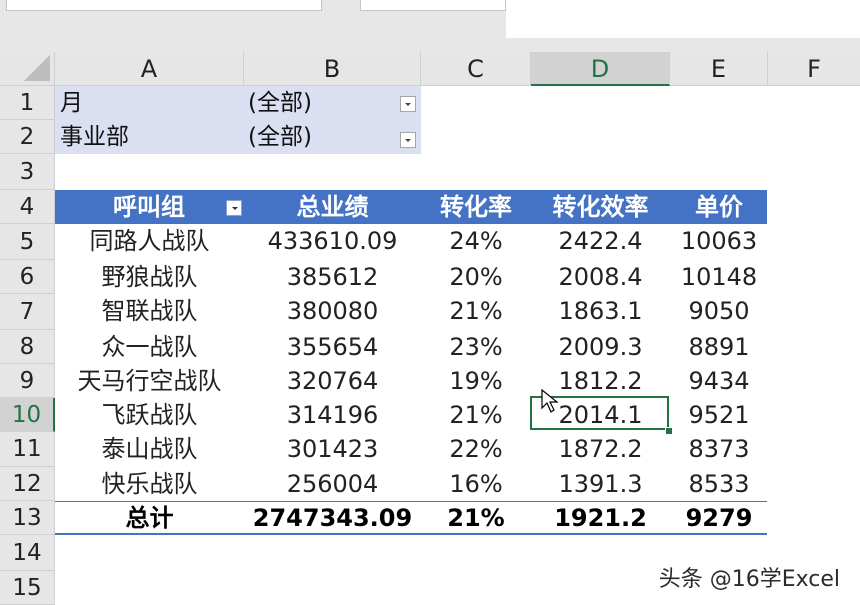 The height and width of the screenshot is (605, 860). What do you see at coordinates (27, 449) in the screenshot?
I see `row-header-11: 11` at bounding box center [27, 449].